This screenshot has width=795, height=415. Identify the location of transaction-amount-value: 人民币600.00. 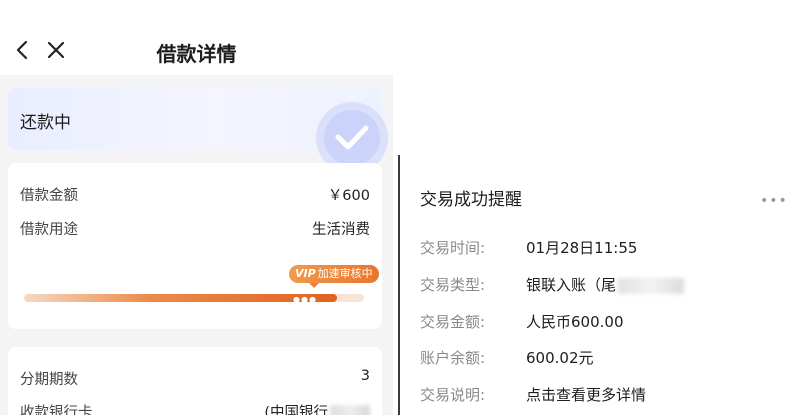
(575, 322).